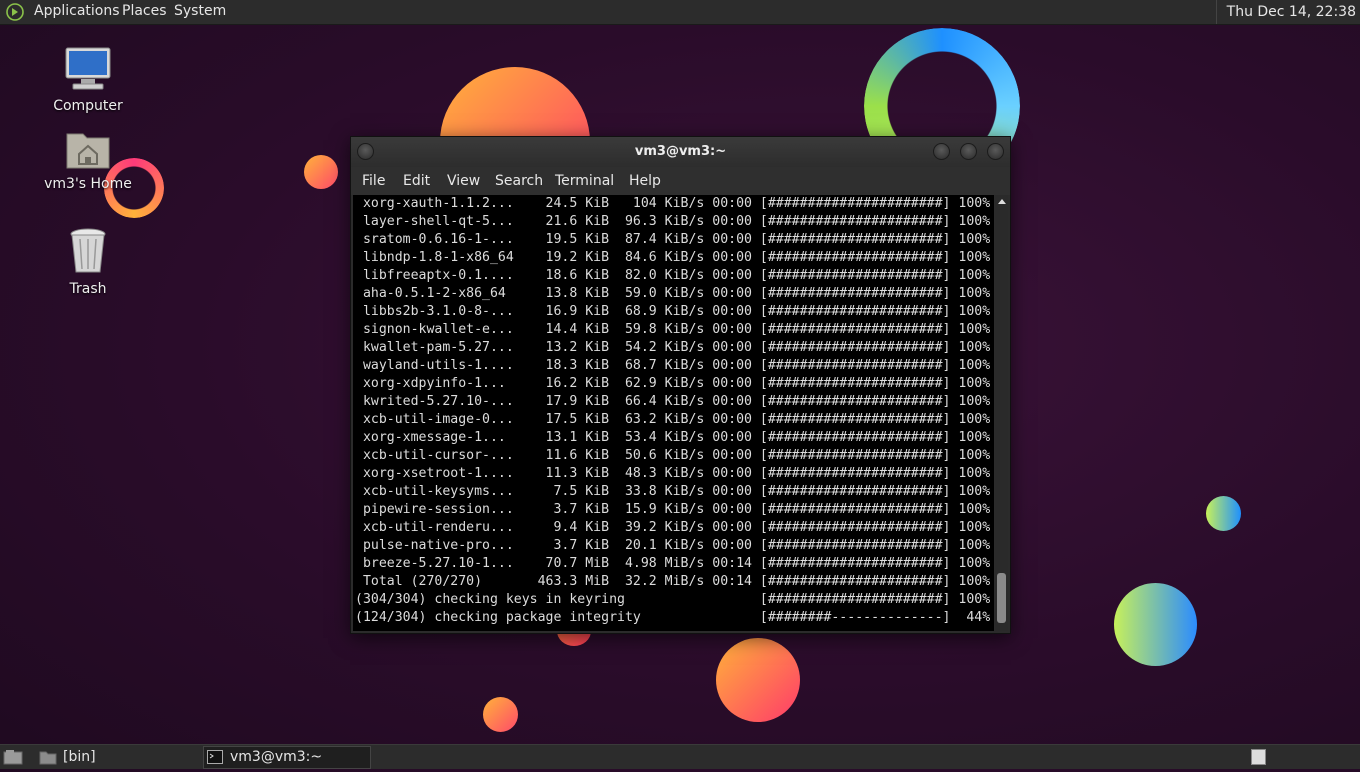 This screenshot has width=1360, height=772. Describe the element at coordinates (13, 759) in the screenshot. I see `show-desktop-icon` at that location.